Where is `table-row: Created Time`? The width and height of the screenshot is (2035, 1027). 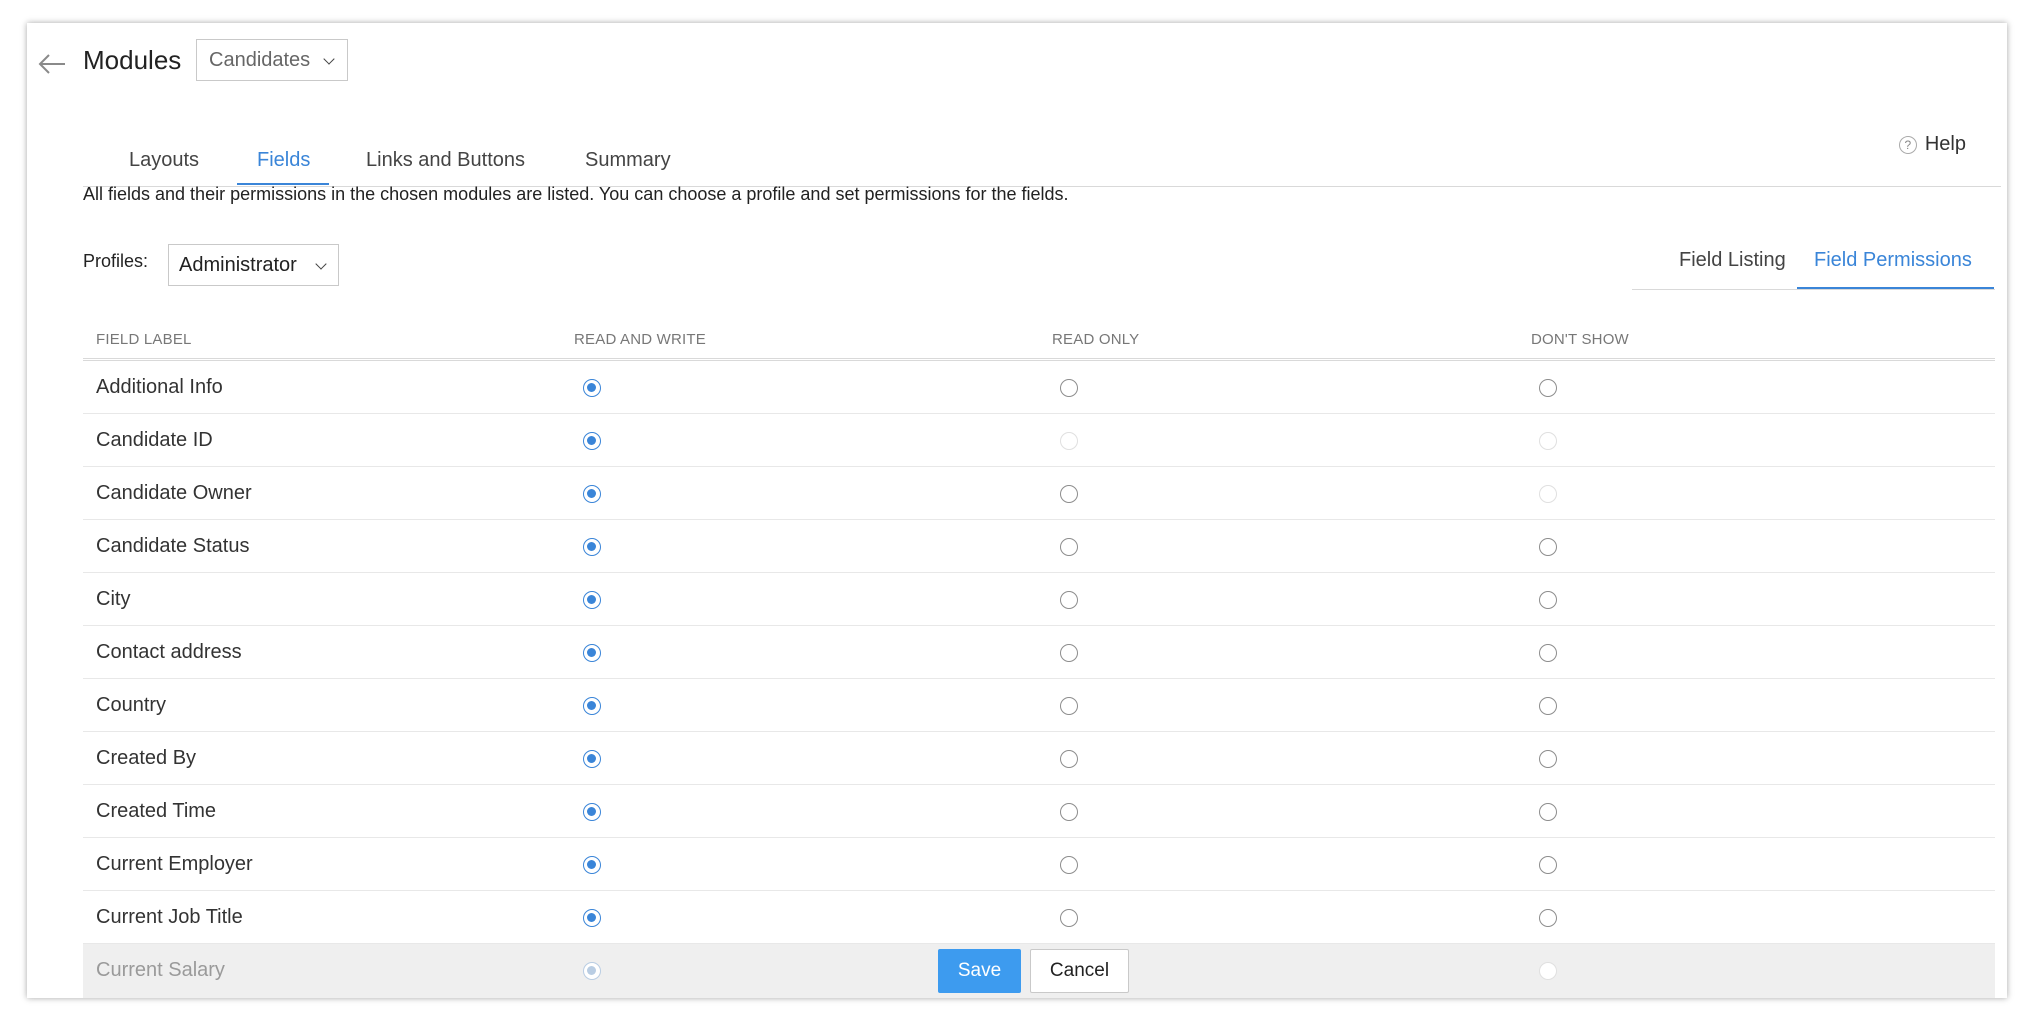 table-row: Created Time is located at coordinates (1039, 811).